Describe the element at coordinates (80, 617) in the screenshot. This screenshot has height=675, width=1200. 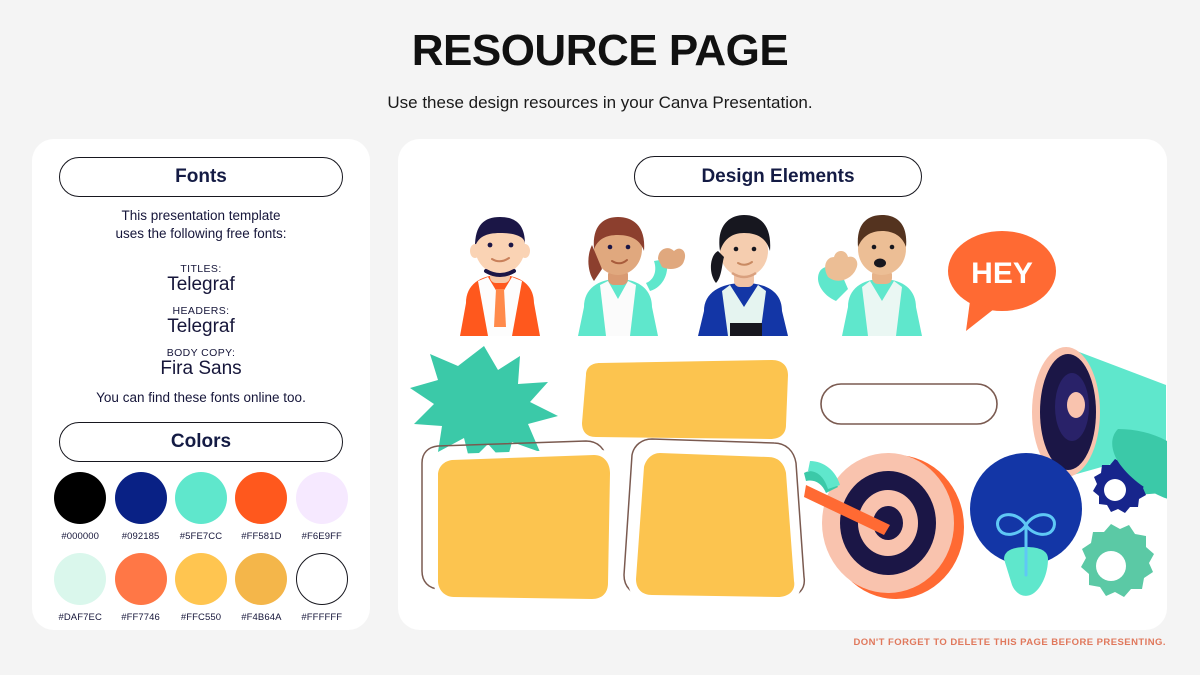
I see `color-swatch-hex-label: #DAF7EC` at that location.